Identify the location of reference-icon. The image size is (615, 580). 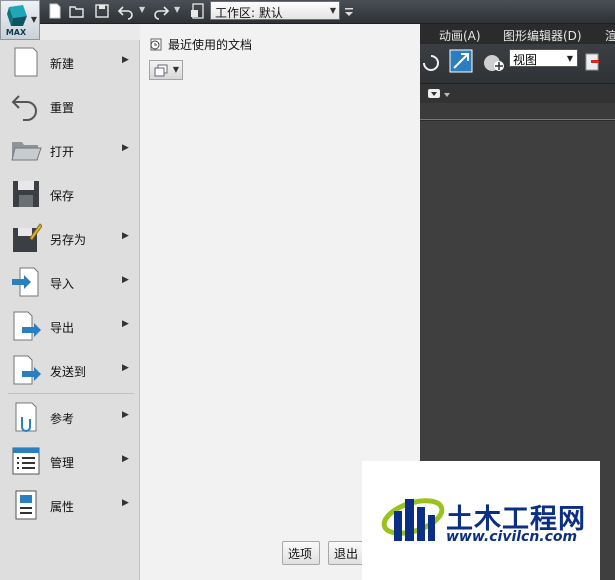
(26, 417).